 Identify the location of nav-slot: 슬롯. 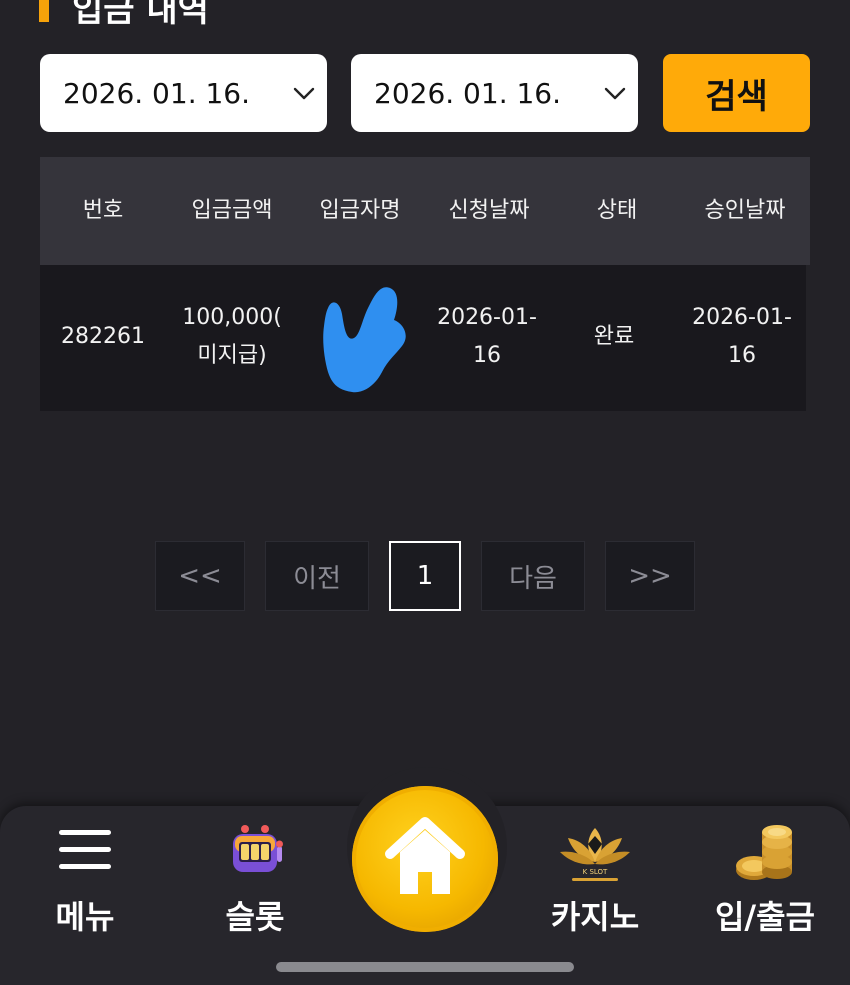
(255, 882).